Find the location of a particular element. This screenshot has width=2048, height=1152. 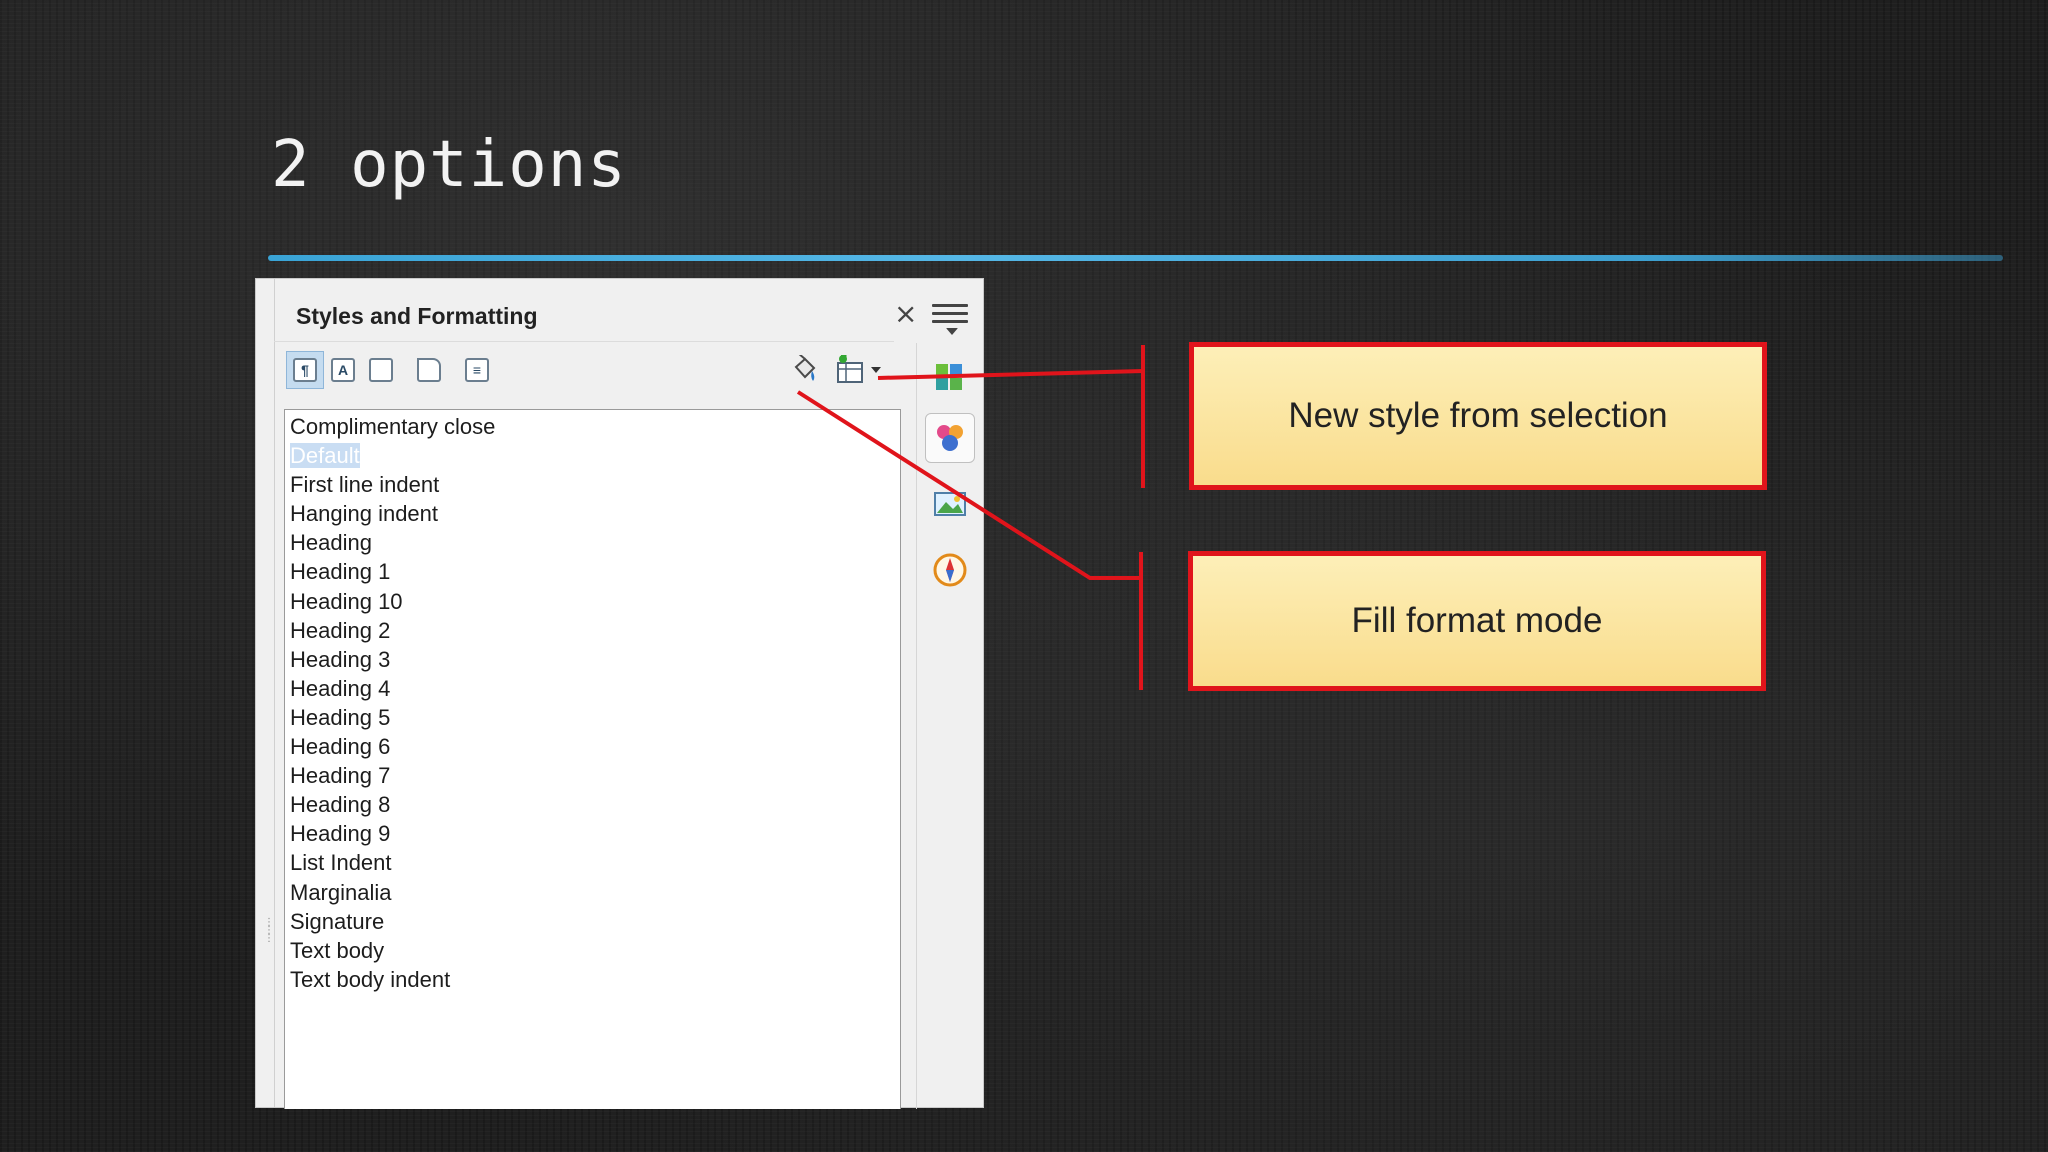

style-list-item: Signature is located at coordinates (592, 921).